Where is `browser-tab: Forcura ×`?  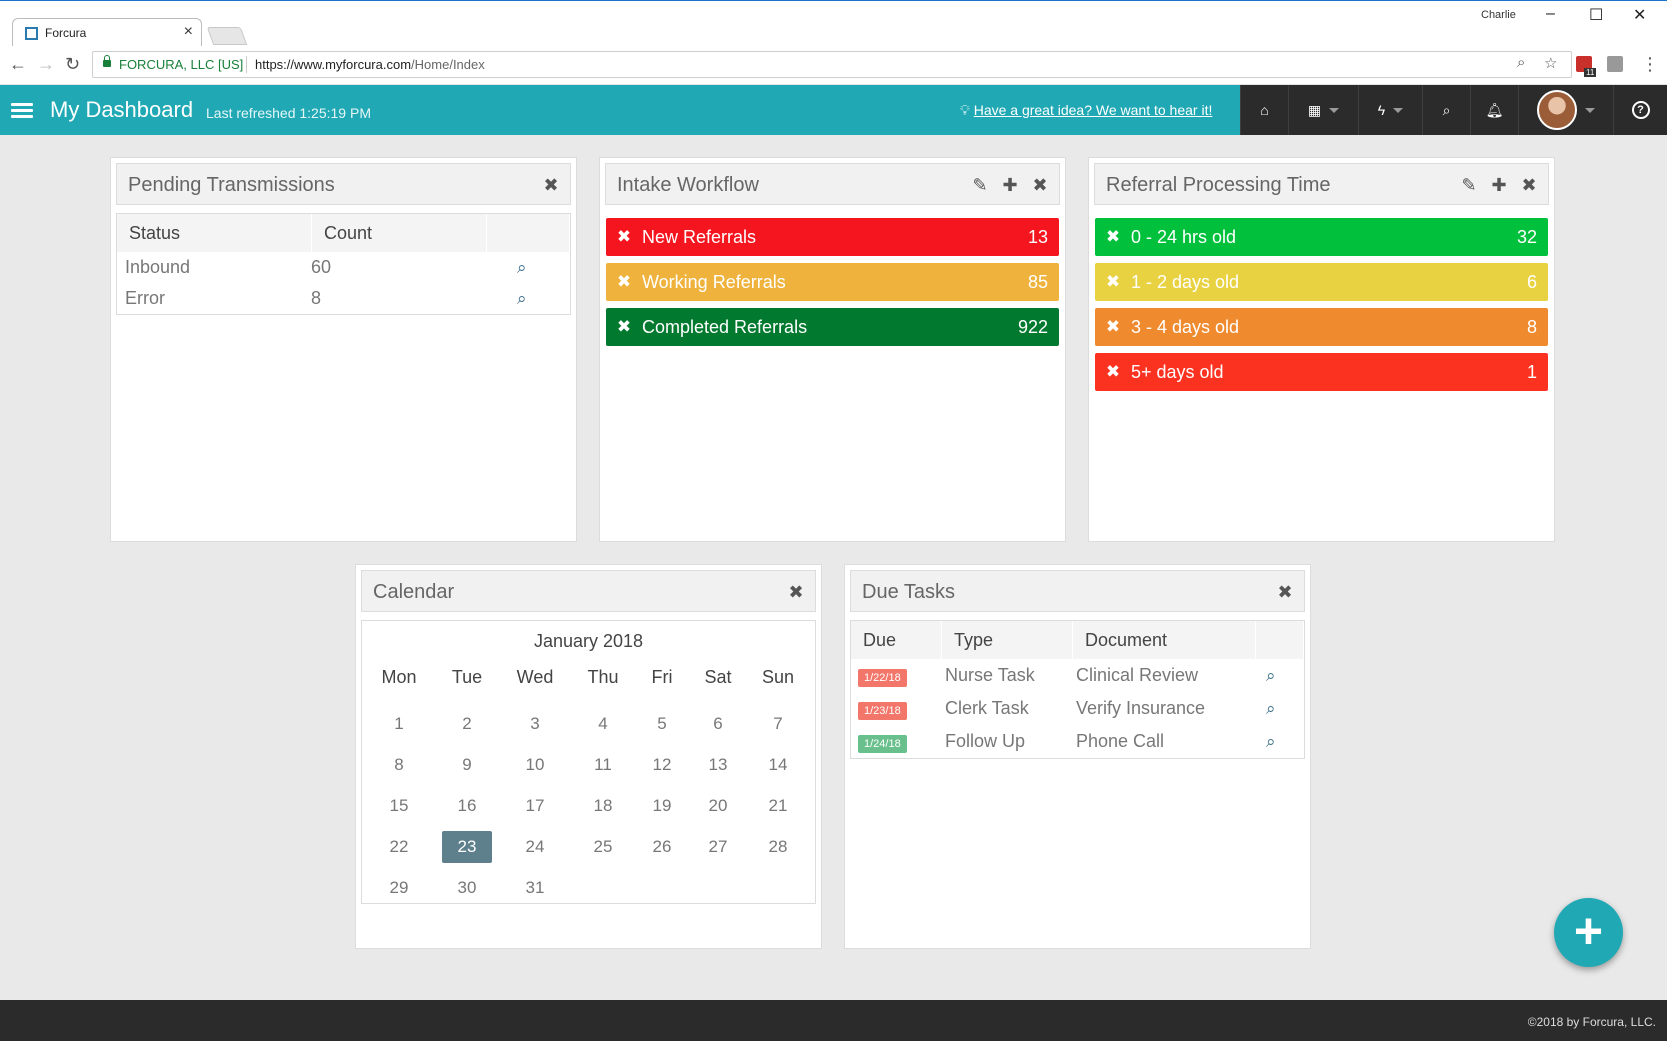
browser-tab: Forcura × is located at coordinates (107, 32).